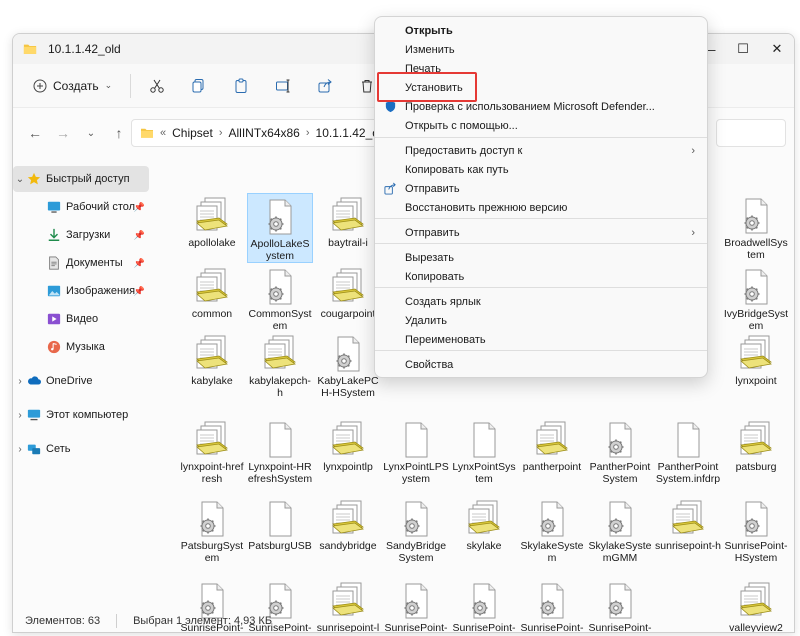 The image size is (800, 636). Describe the element at coordinates (552, 530) in the screenshot. I see `file-item: SkylakeSystem` at that location.